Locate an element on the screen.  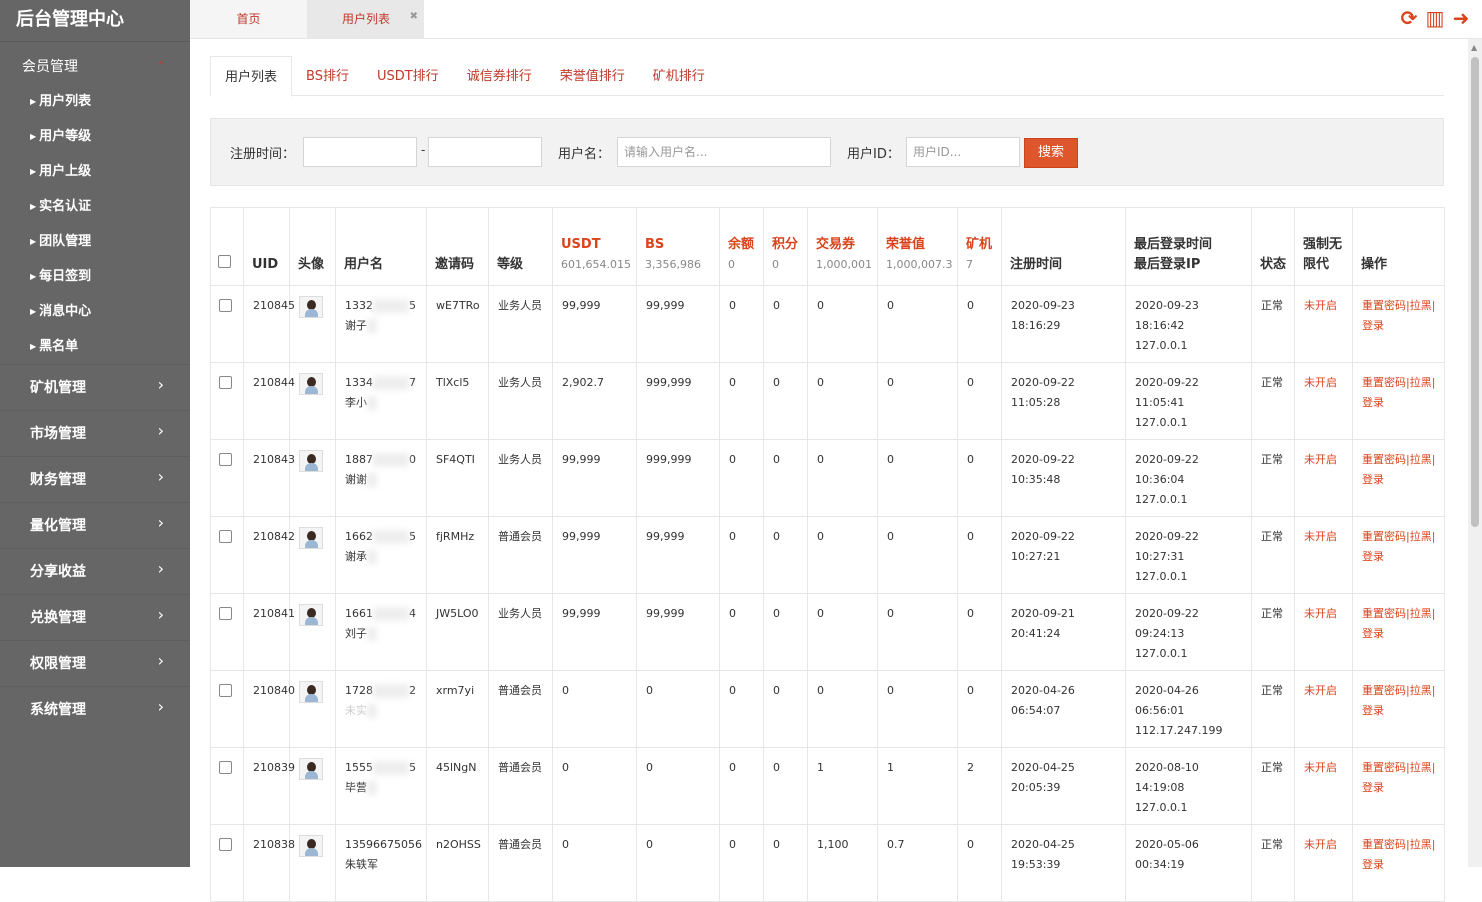
reg-time-end-input is located at coordinates (485, 152).